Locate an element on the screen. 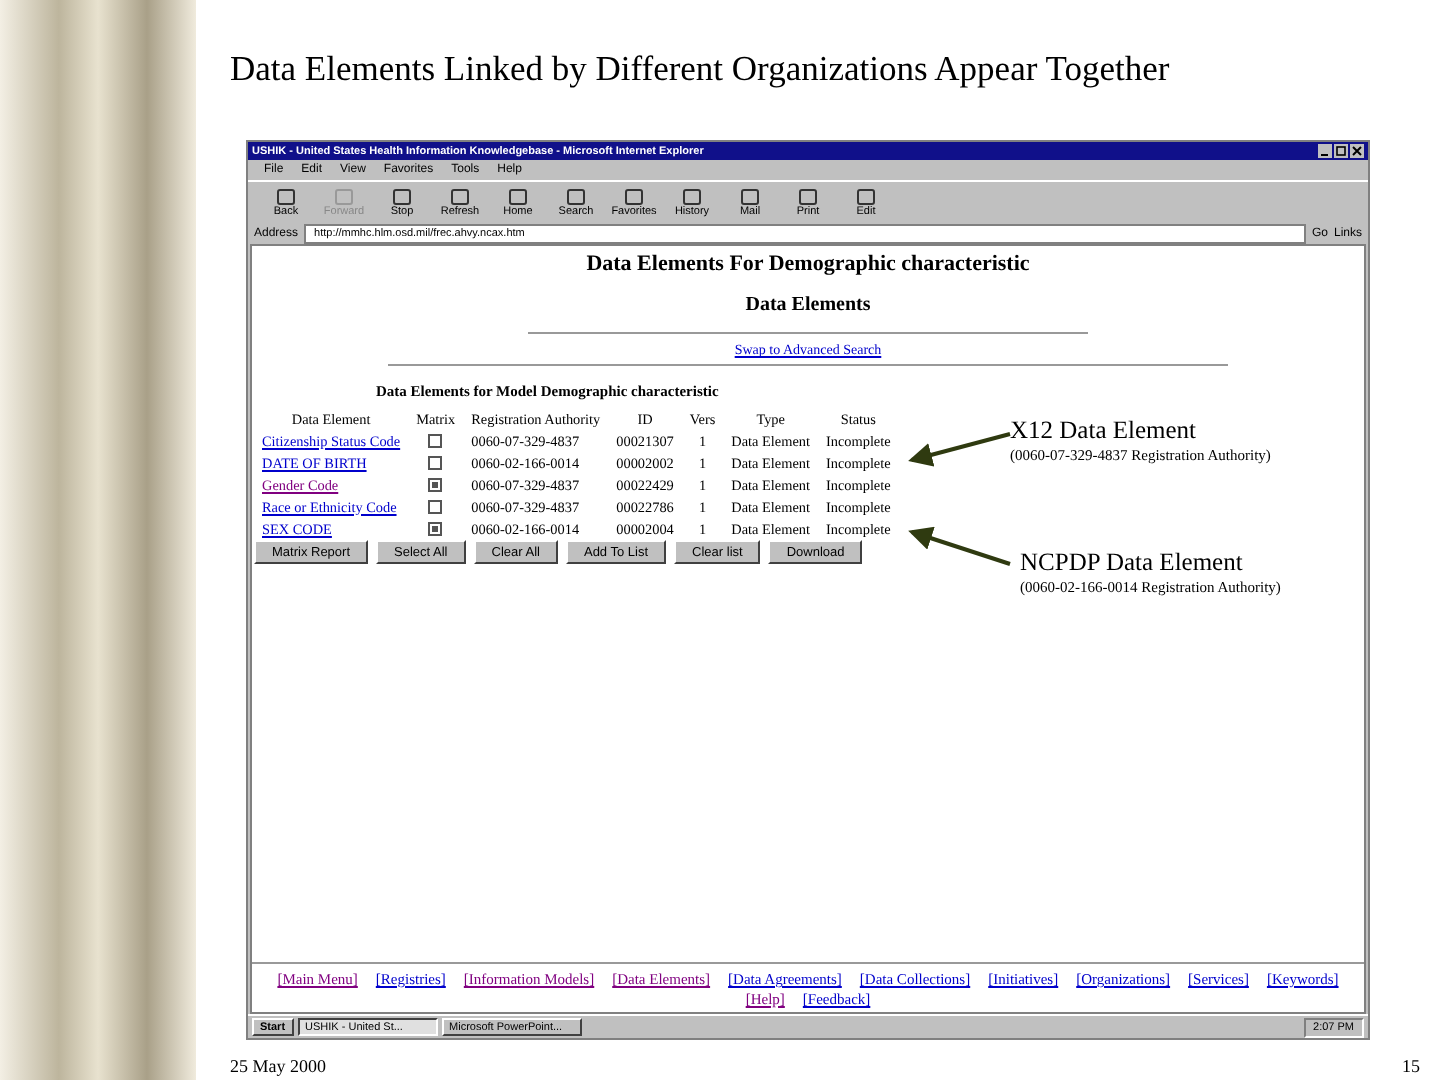 Image resolution: width=1440 pixels, height=1080 pixels. page-subheading: Data Elements is located at coordinates (808, 305).